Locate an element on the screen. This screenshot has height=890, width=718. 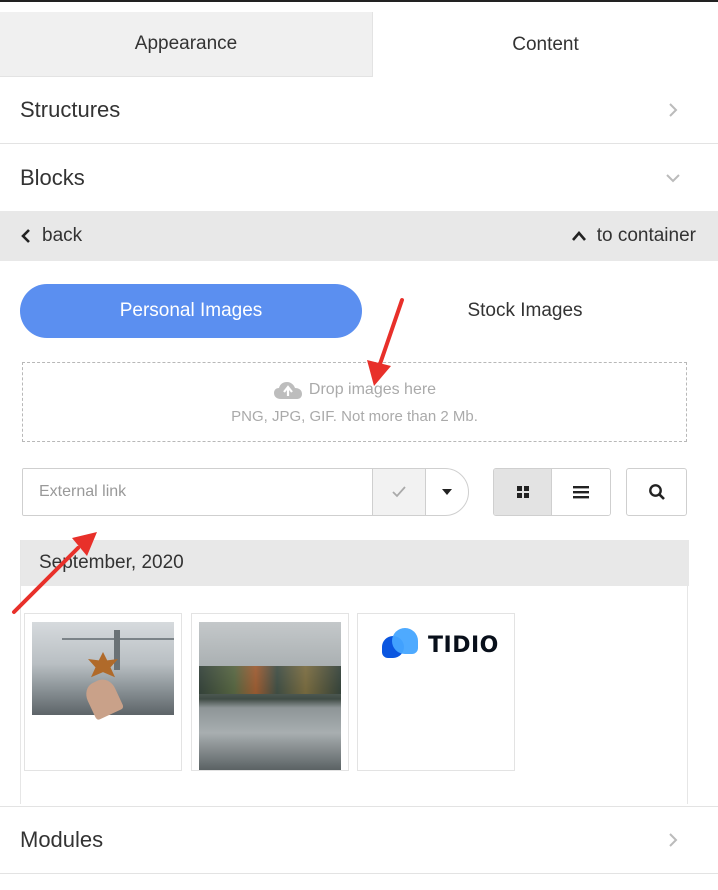
to-container-button: to container is located at coordinates (633, 236).